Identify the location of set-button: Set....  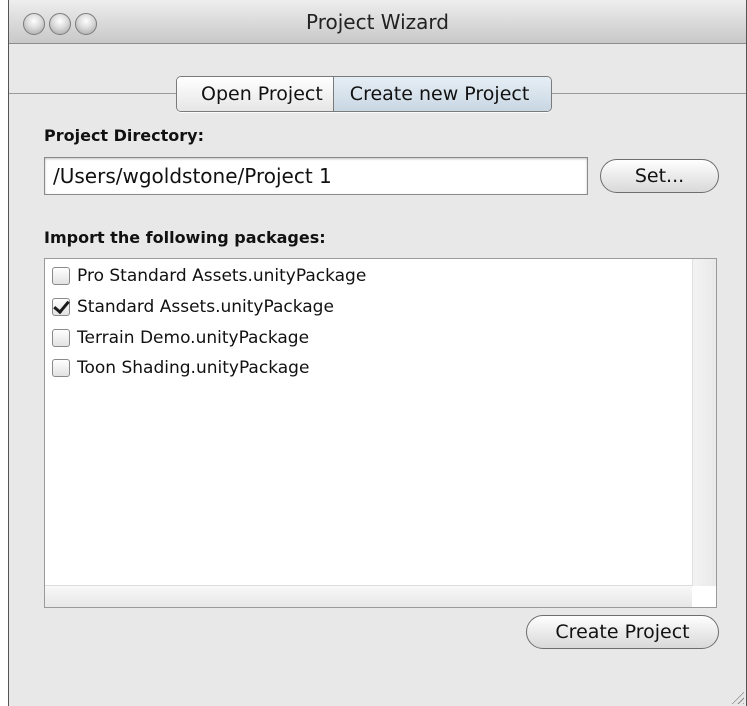
(659, 176).